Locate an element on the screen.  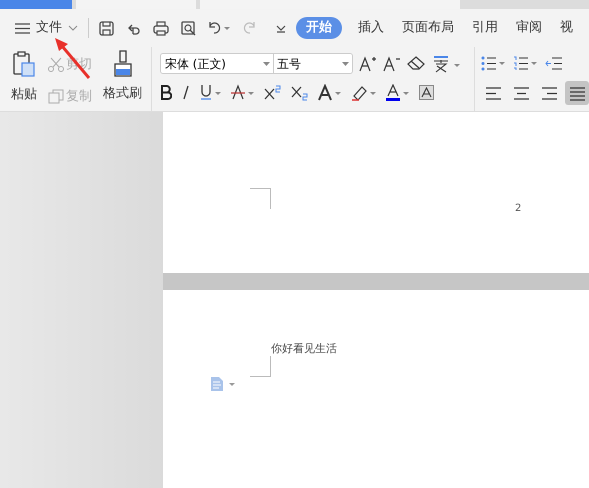
format-painter-icon is located at coordinates (122, 64).